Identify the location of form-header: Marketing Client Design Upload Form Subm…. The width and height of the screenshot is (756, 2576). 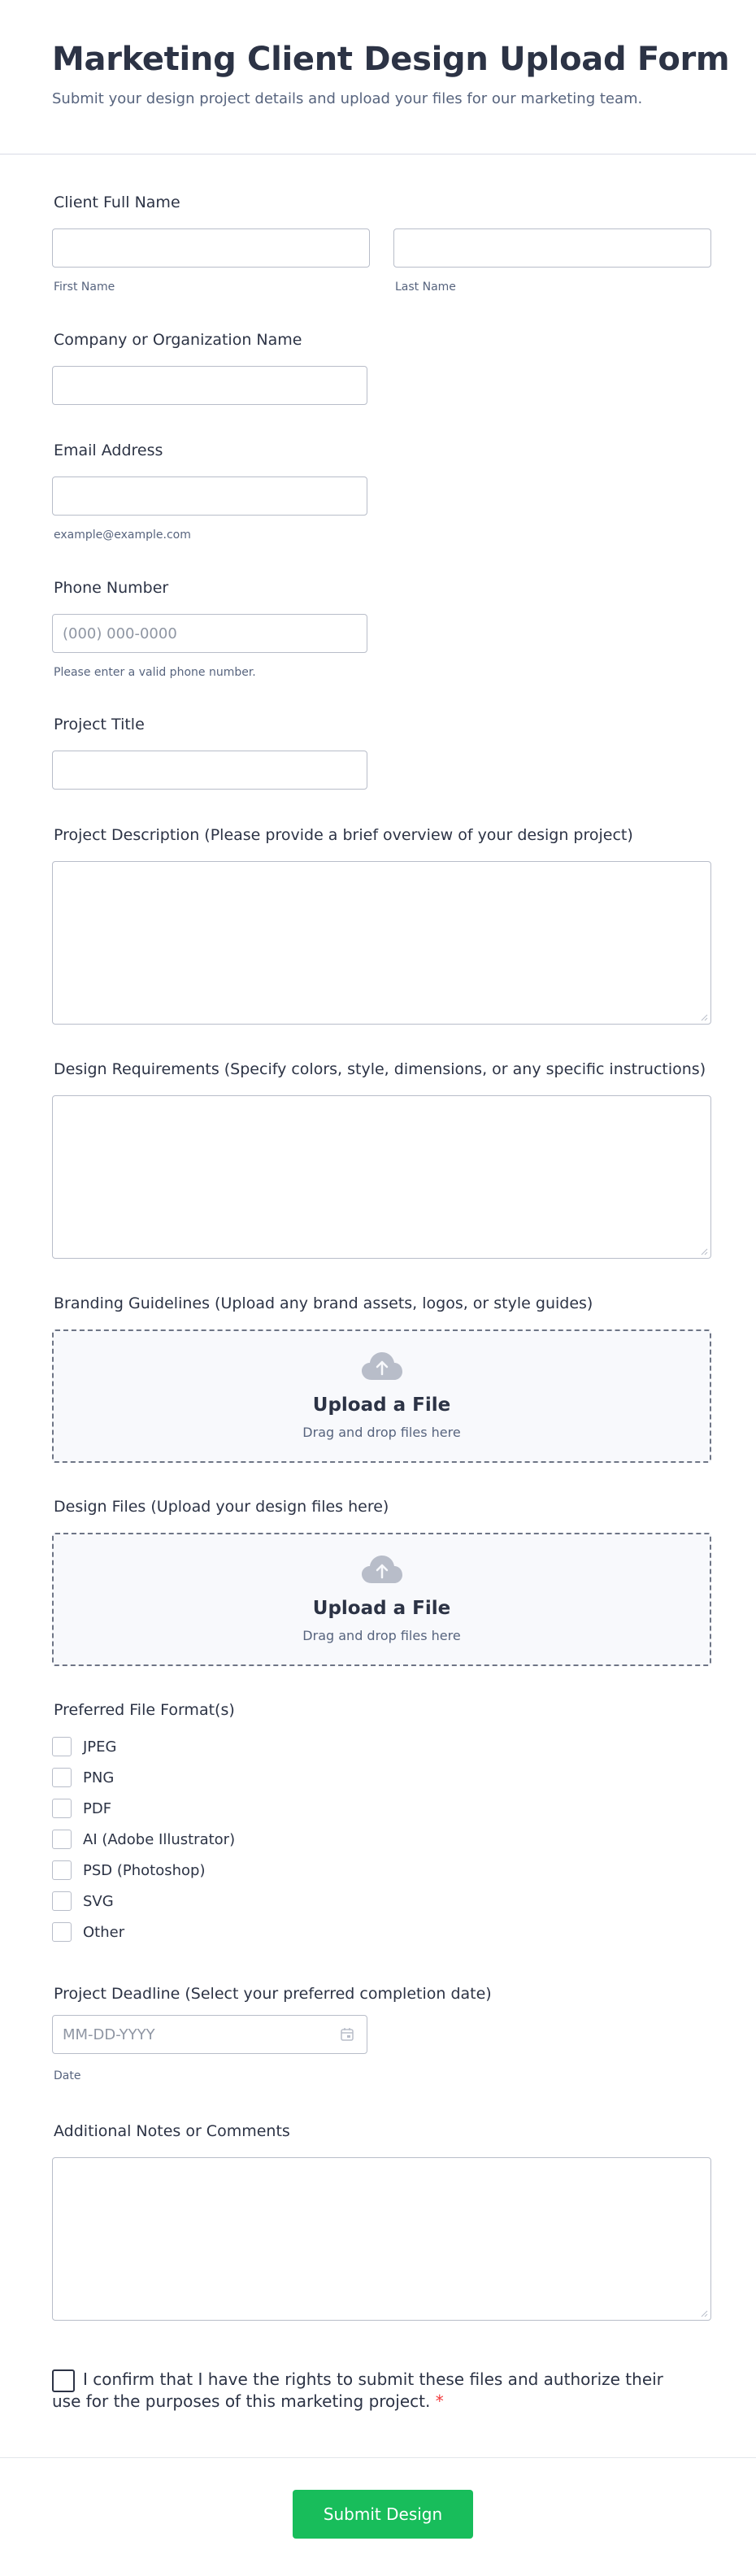
(378, 77).